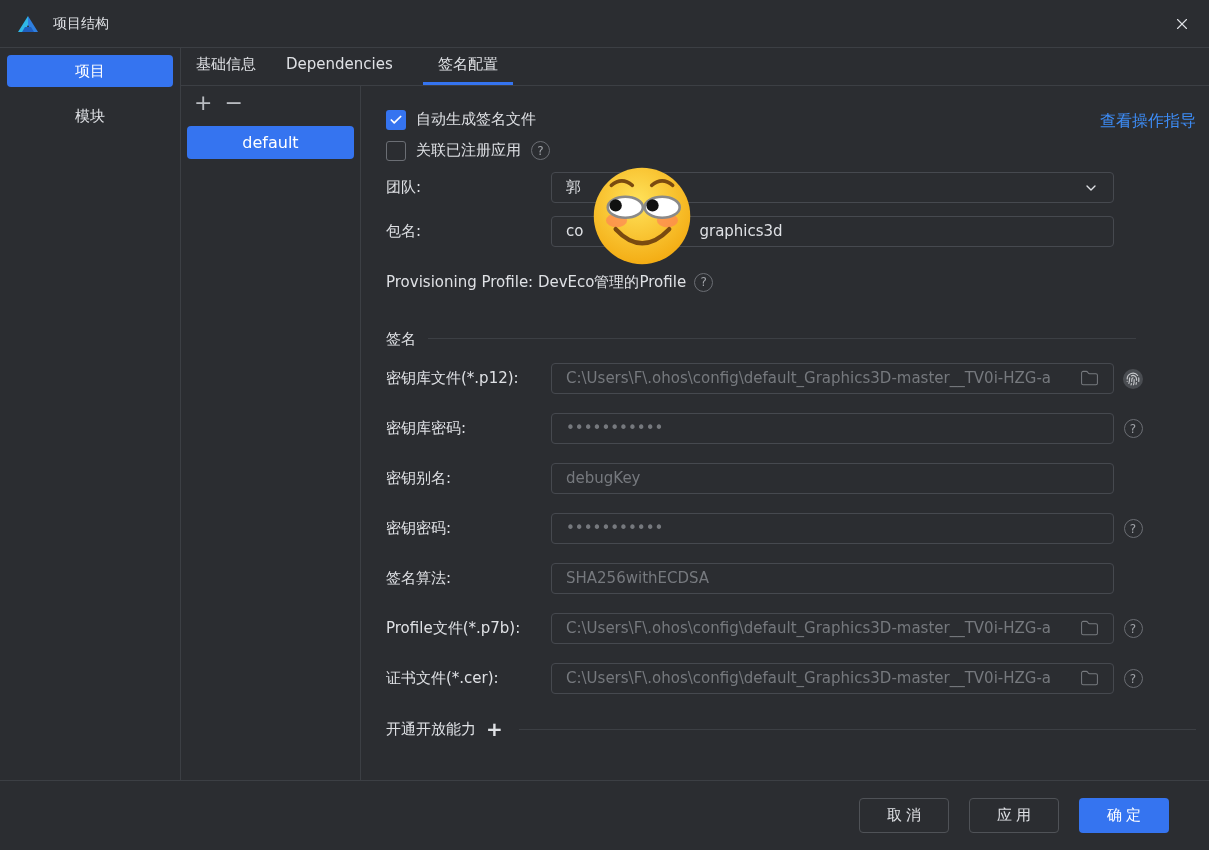 The width and height of the screenshot is (1209, 850). What do you see at coordinates (404, 188) in the screenshot?
I see `field-label: 团队:` at bounding box center [404, 188].